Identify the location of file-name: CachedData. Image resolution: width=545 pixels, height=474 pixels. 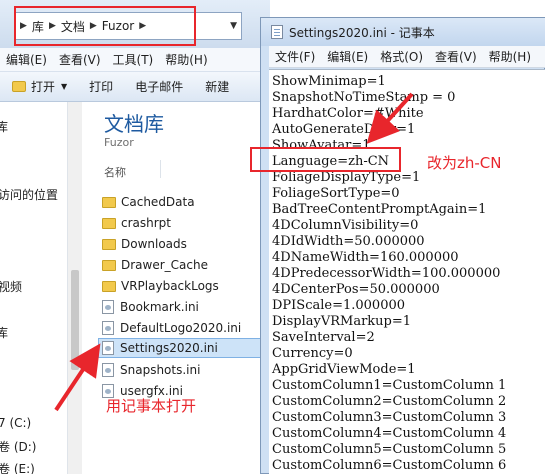
(158, 202).